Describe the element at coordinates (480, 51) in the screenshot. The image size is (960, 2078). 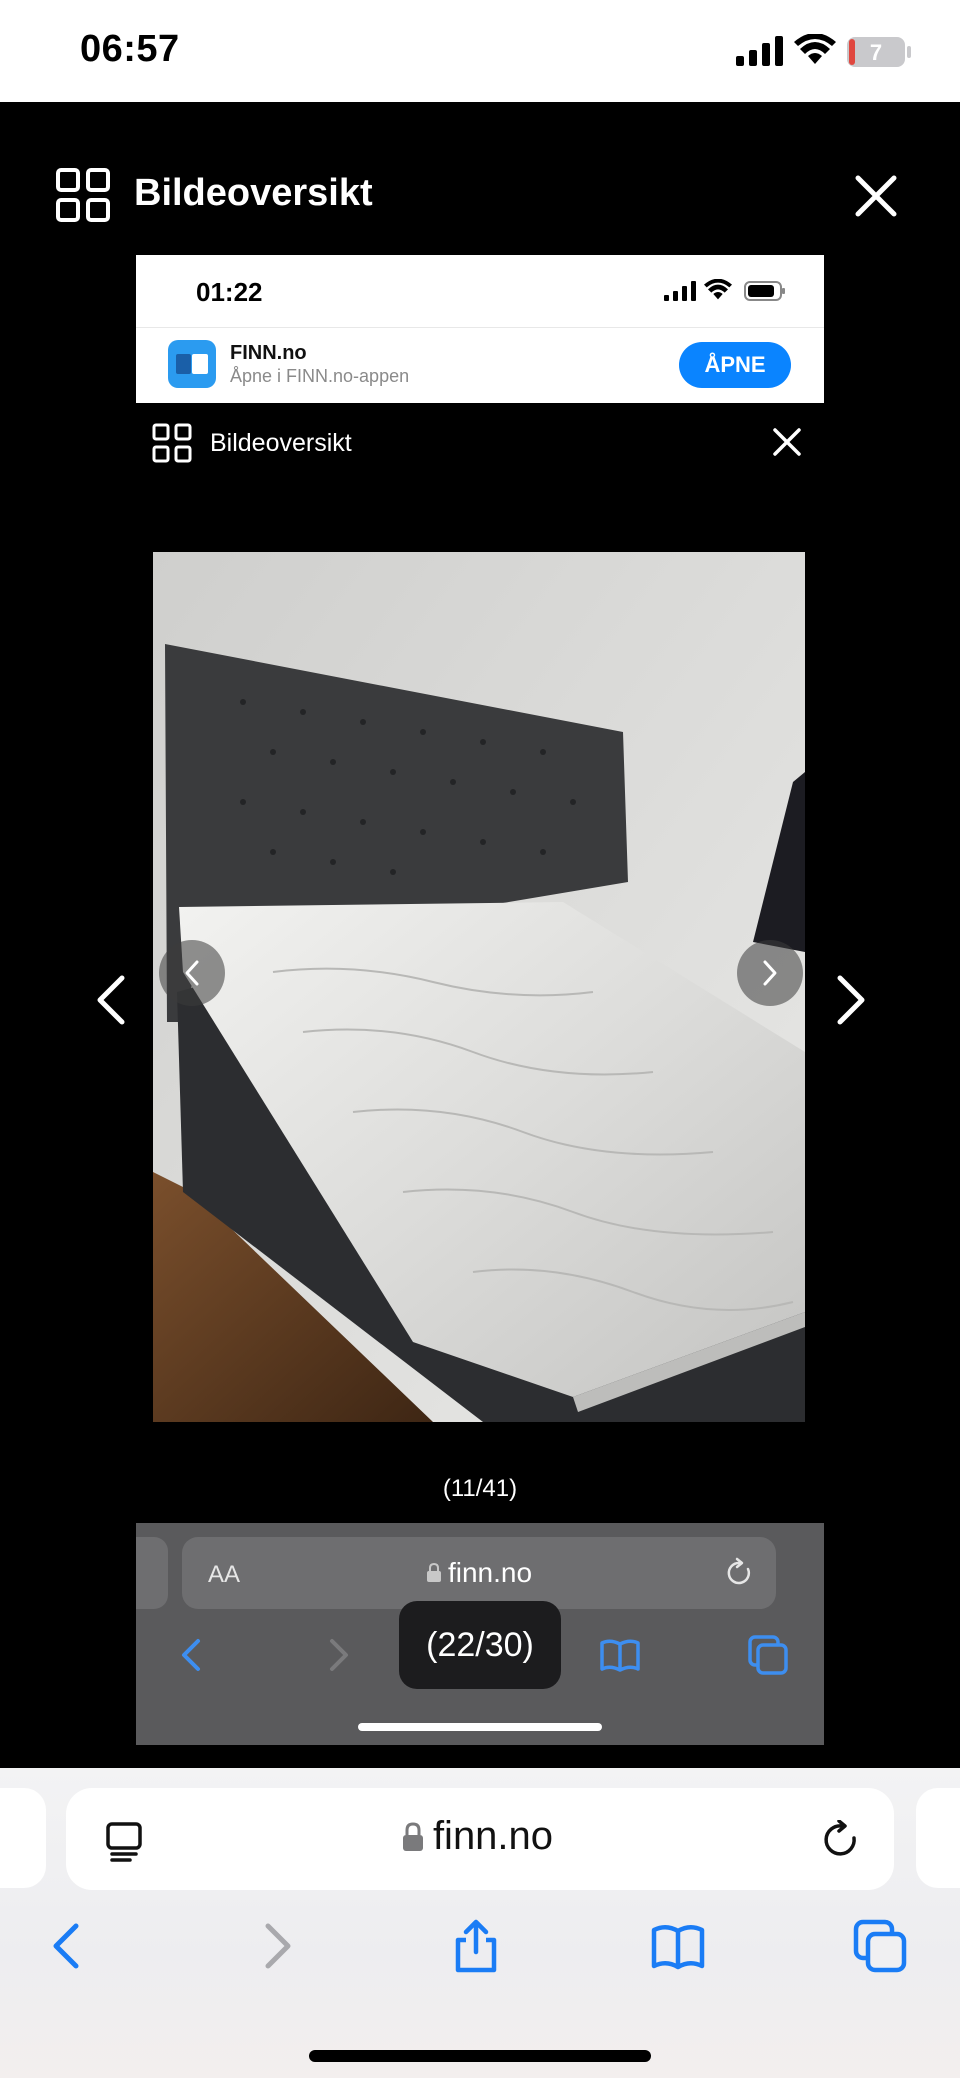
I see `status-bar: 06:57 7` at that location.